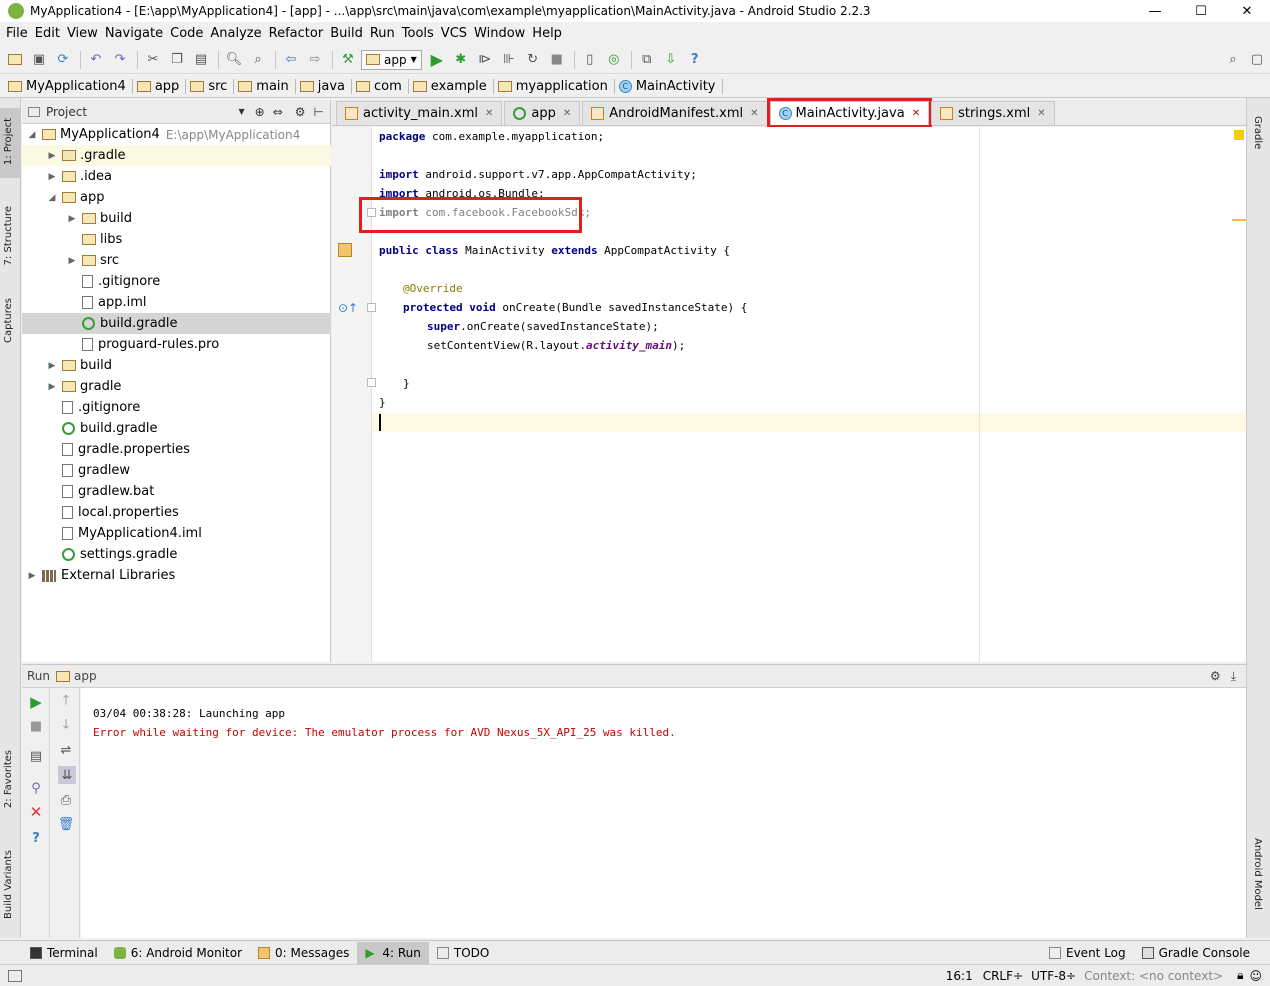 This screenshot has width=1270, height=986. I want to click on menu-code: Code, so click(186, 33).